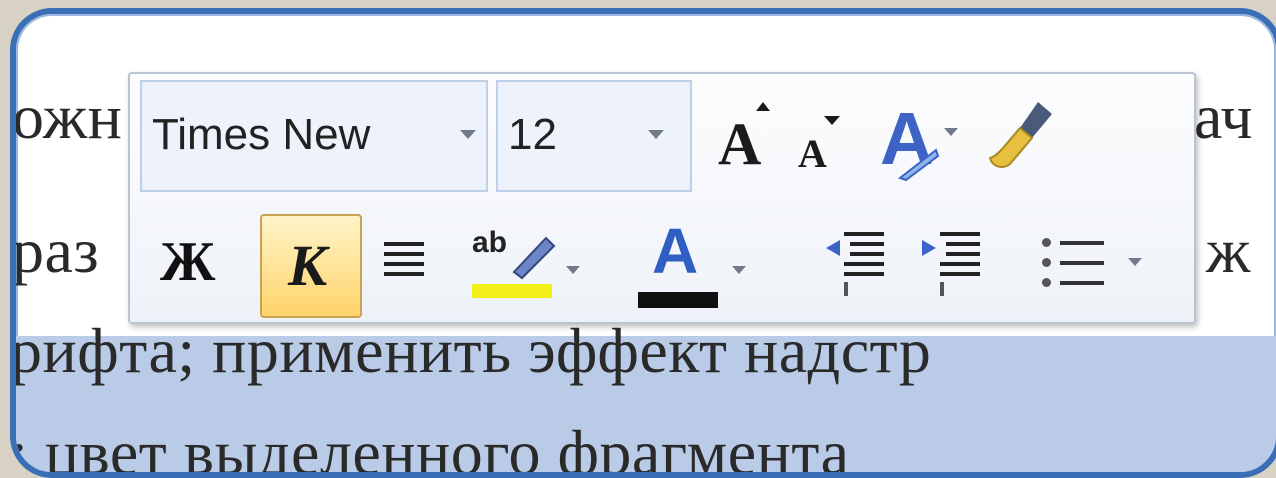 This screenshot has height=478, width=1276. Describe the element at coordinates (1224, 116) in the screenshot. I see `doc-text-line-1-right: ач` at that location.